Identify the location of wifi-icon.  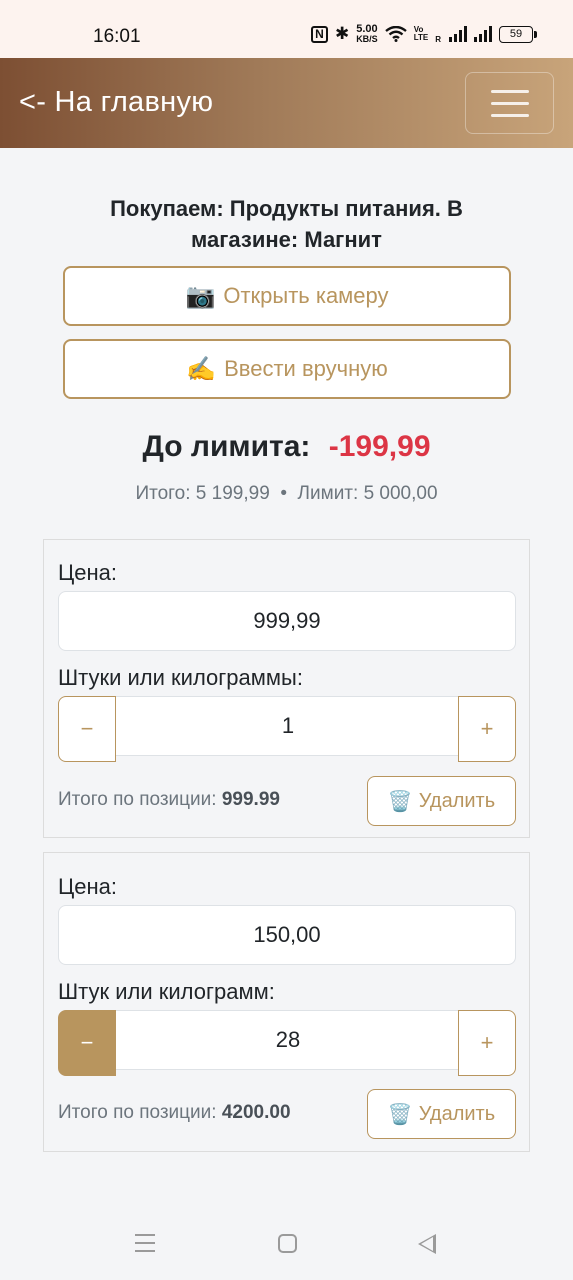
(395, 34).